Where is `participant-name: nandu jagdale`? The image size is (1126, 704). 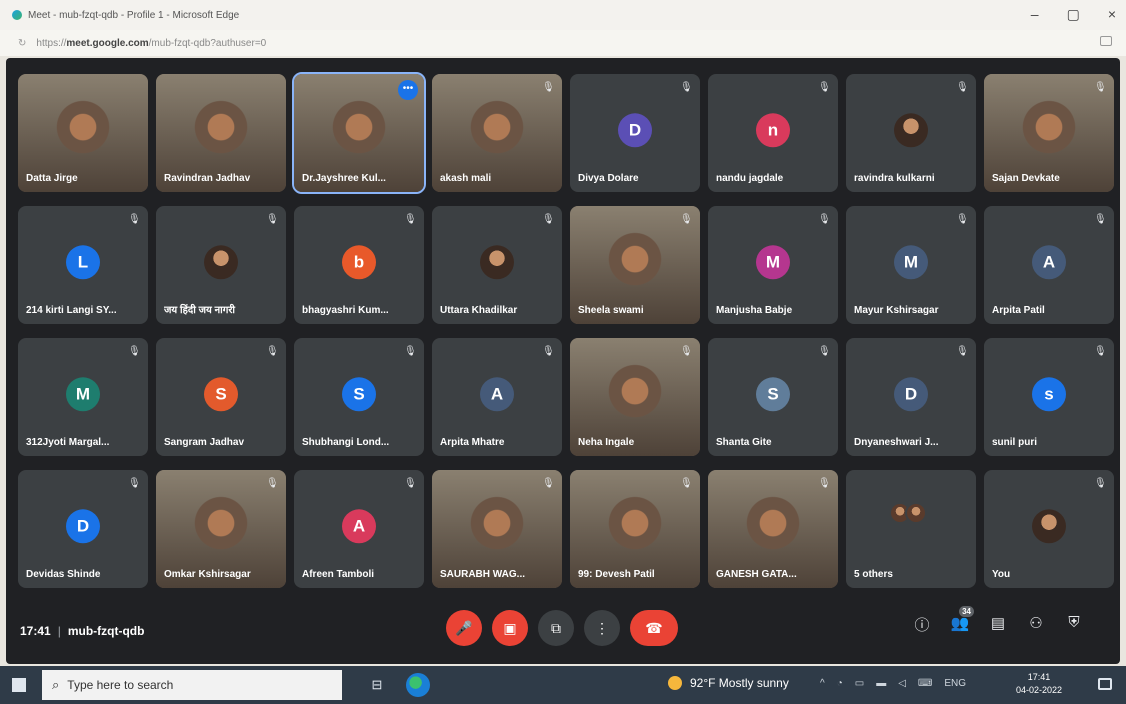
participant-name: nandu jagdale is located at coordinates (750, 178).